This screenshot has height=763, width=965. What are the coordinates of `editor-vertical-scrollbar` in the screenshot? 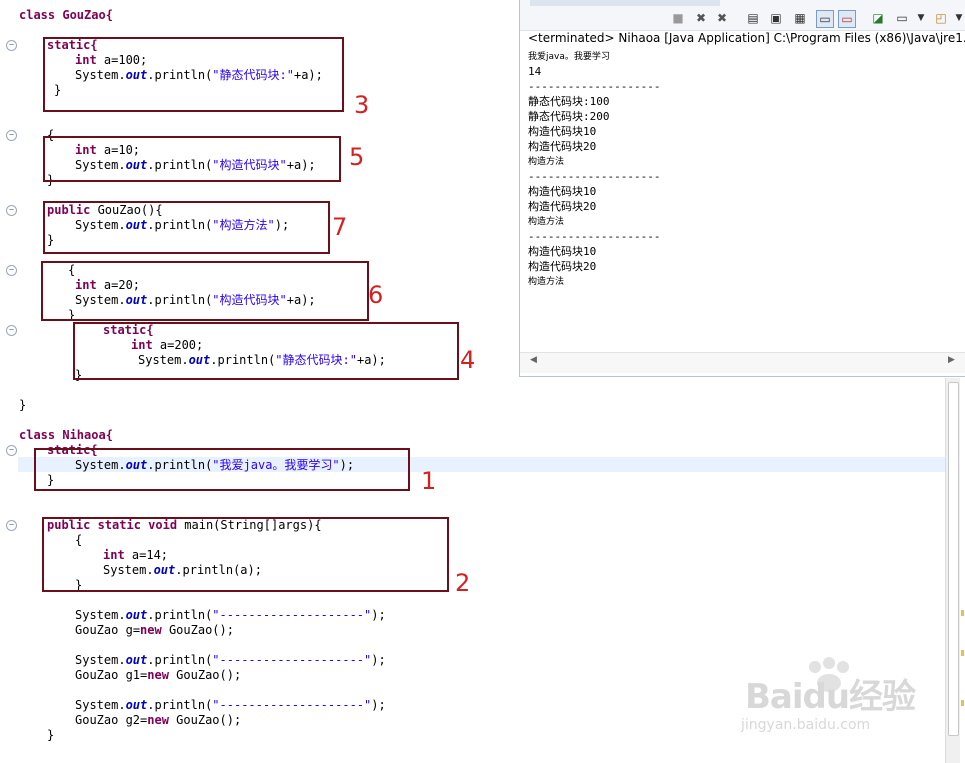 It's located at (952, 570).